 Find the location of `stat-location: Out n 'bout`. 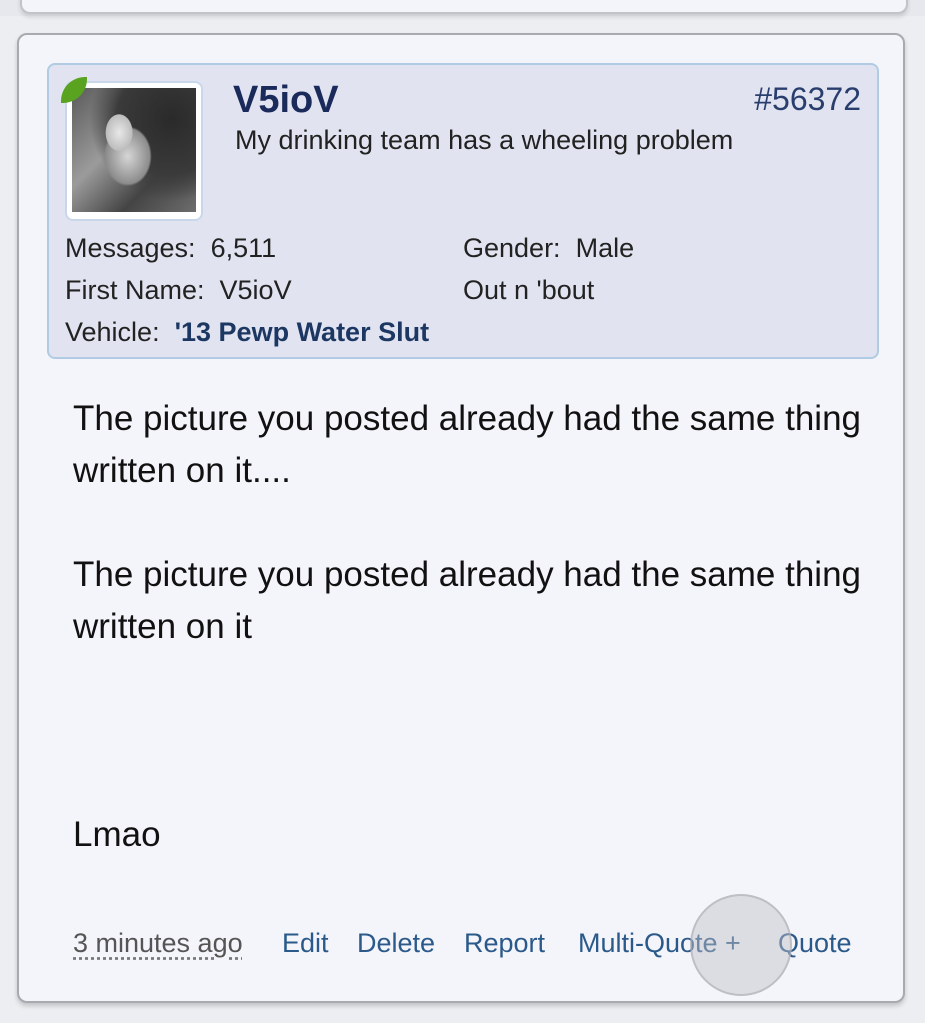

stat-location: Out n 'bout is located at coordinates (529, 290).